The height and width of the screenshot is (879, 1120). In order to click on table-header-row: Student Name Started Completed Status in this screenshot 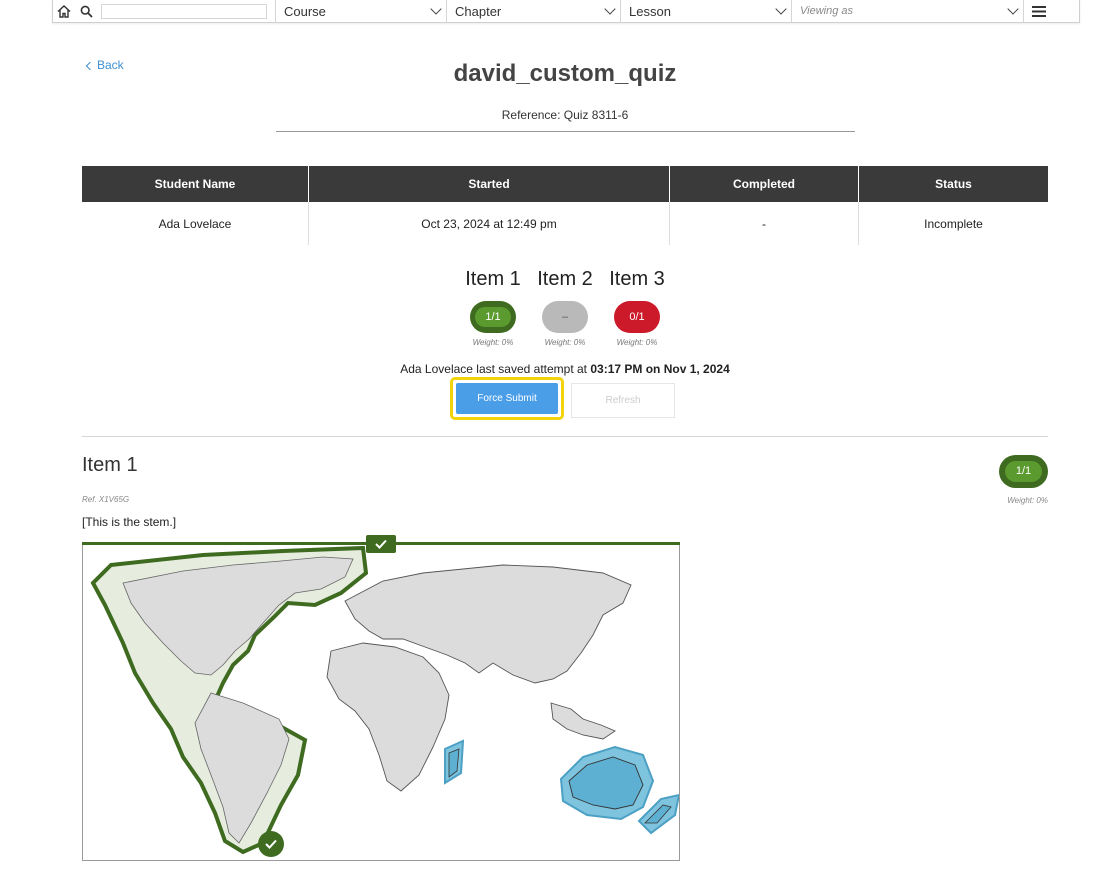, I will do `click(565, 184)`.